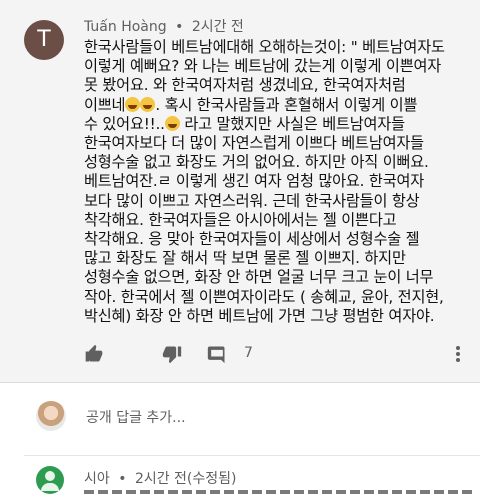 The width and height of the screenshot is (480, 494). What do you see at coordinates (124, 123) in the screenshot?
I see `comment-line-5a: 수 있어요!!..` at bounding box center [124, 123].